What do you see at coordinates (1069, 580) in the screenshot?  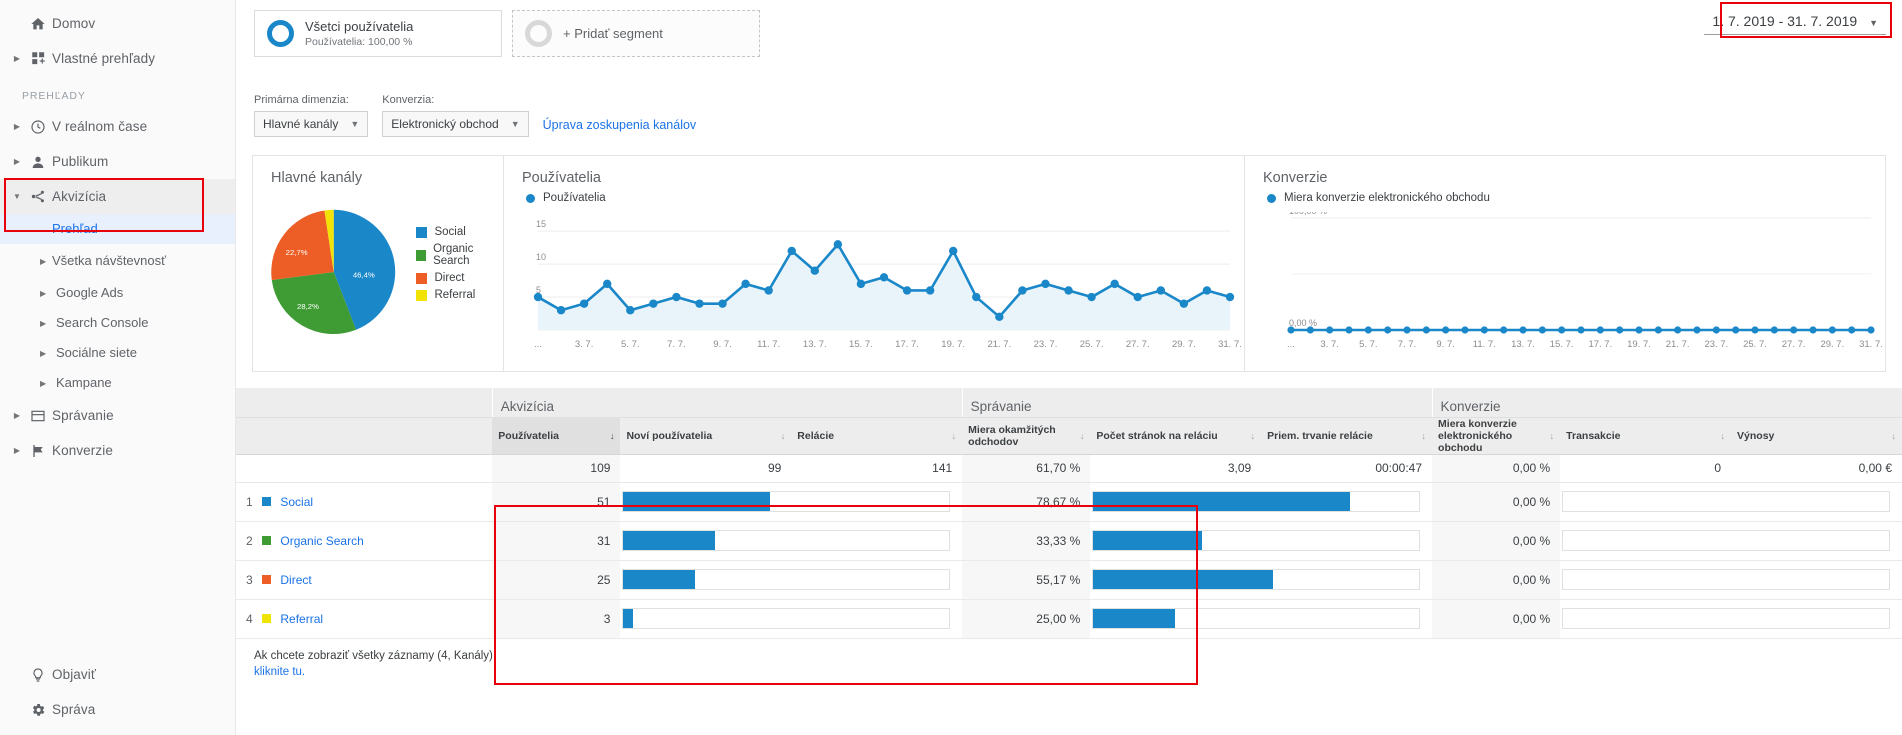 I see `table-row: 3 Direct 25 55,17 % 0,00 %` at bounding box center [1069, 580].